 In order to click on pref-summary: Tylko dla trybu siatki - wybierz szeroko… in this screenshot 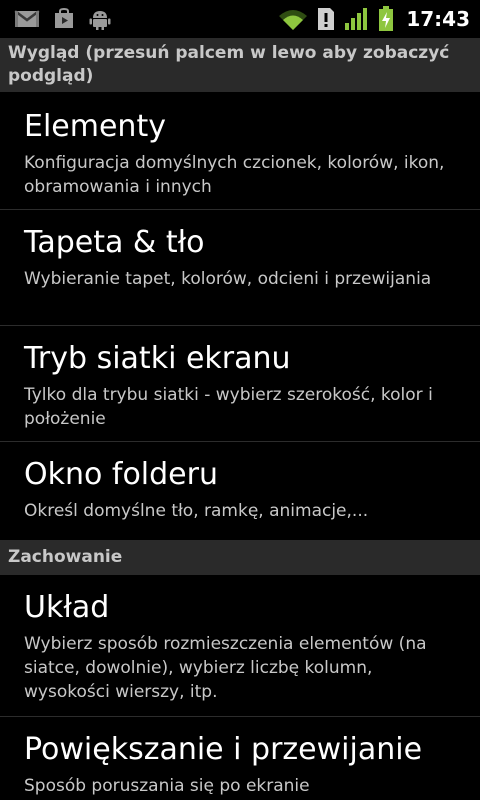, I will do `click(228, 407)`.